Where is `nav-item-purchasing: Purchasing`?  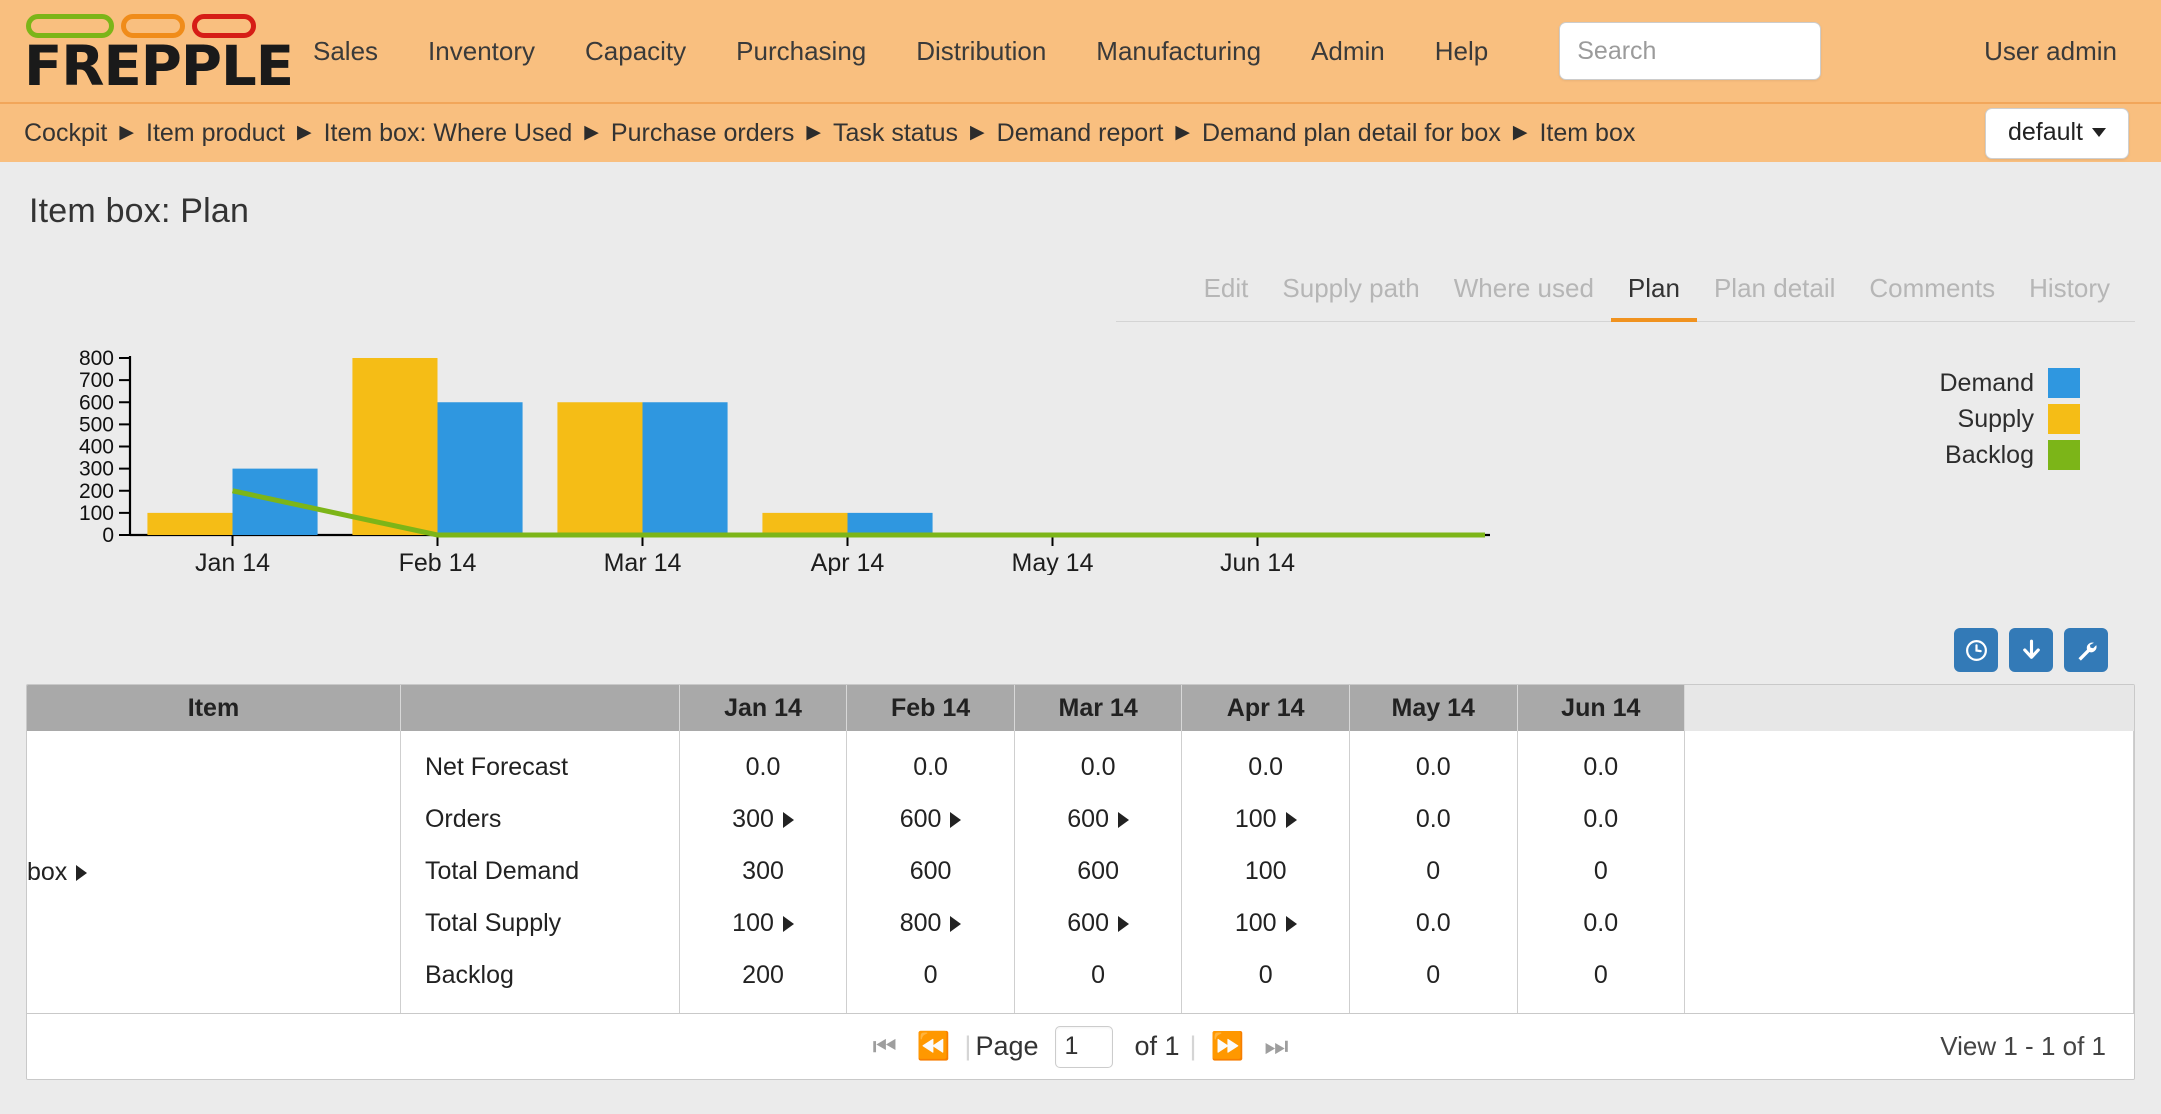 nav-item-purchasing: Purchasing is located at coordinates (801, 51).